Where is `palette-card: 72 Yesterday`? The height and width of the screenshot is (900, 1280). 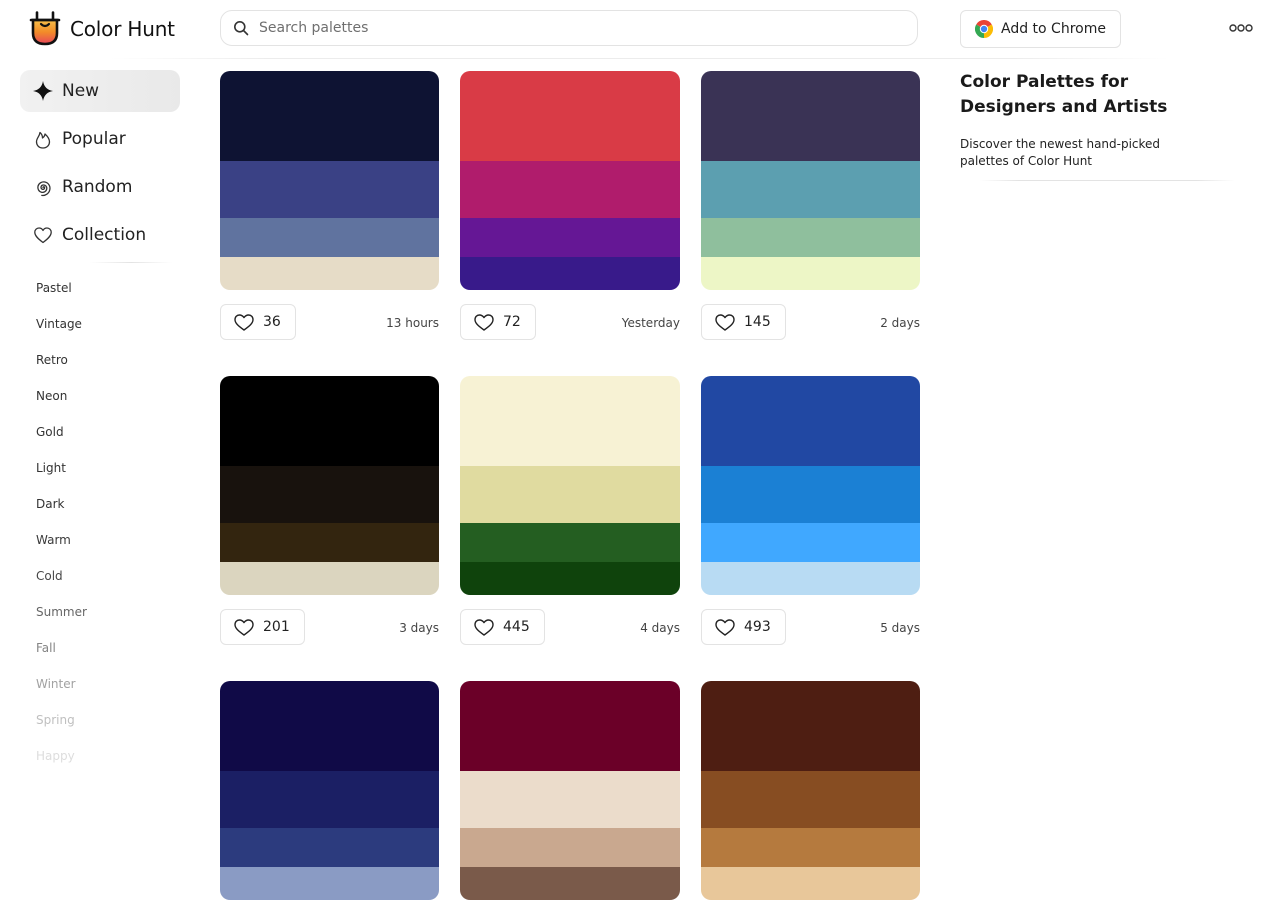
palette-card: 72 Yesterday is located at coordinates (570, 211).